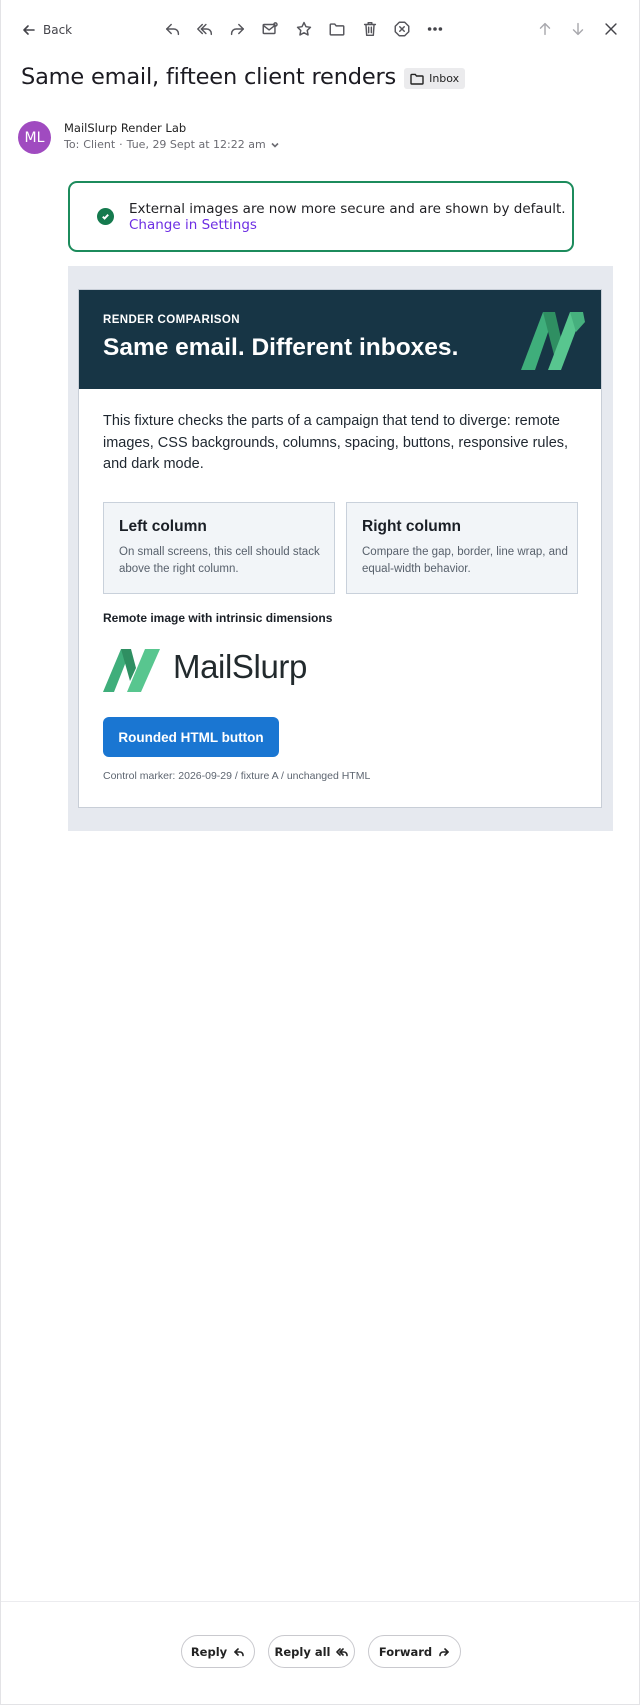  Describe the element at coordinates (209, 1651) in the screenshot. I see `footer-reply-label: Reply` at that location.